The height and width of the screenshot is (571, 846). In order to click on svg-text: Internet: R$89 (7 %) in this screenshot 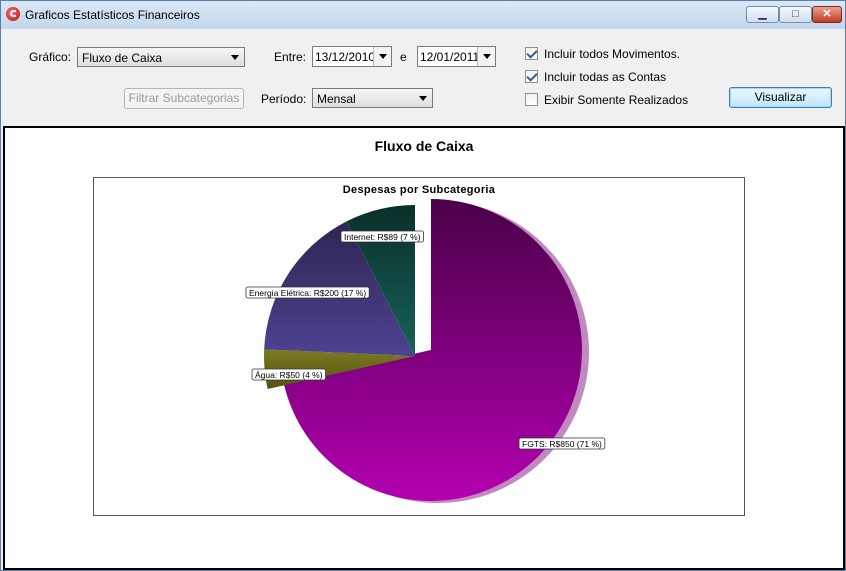, I will do `click(382, 237)`.